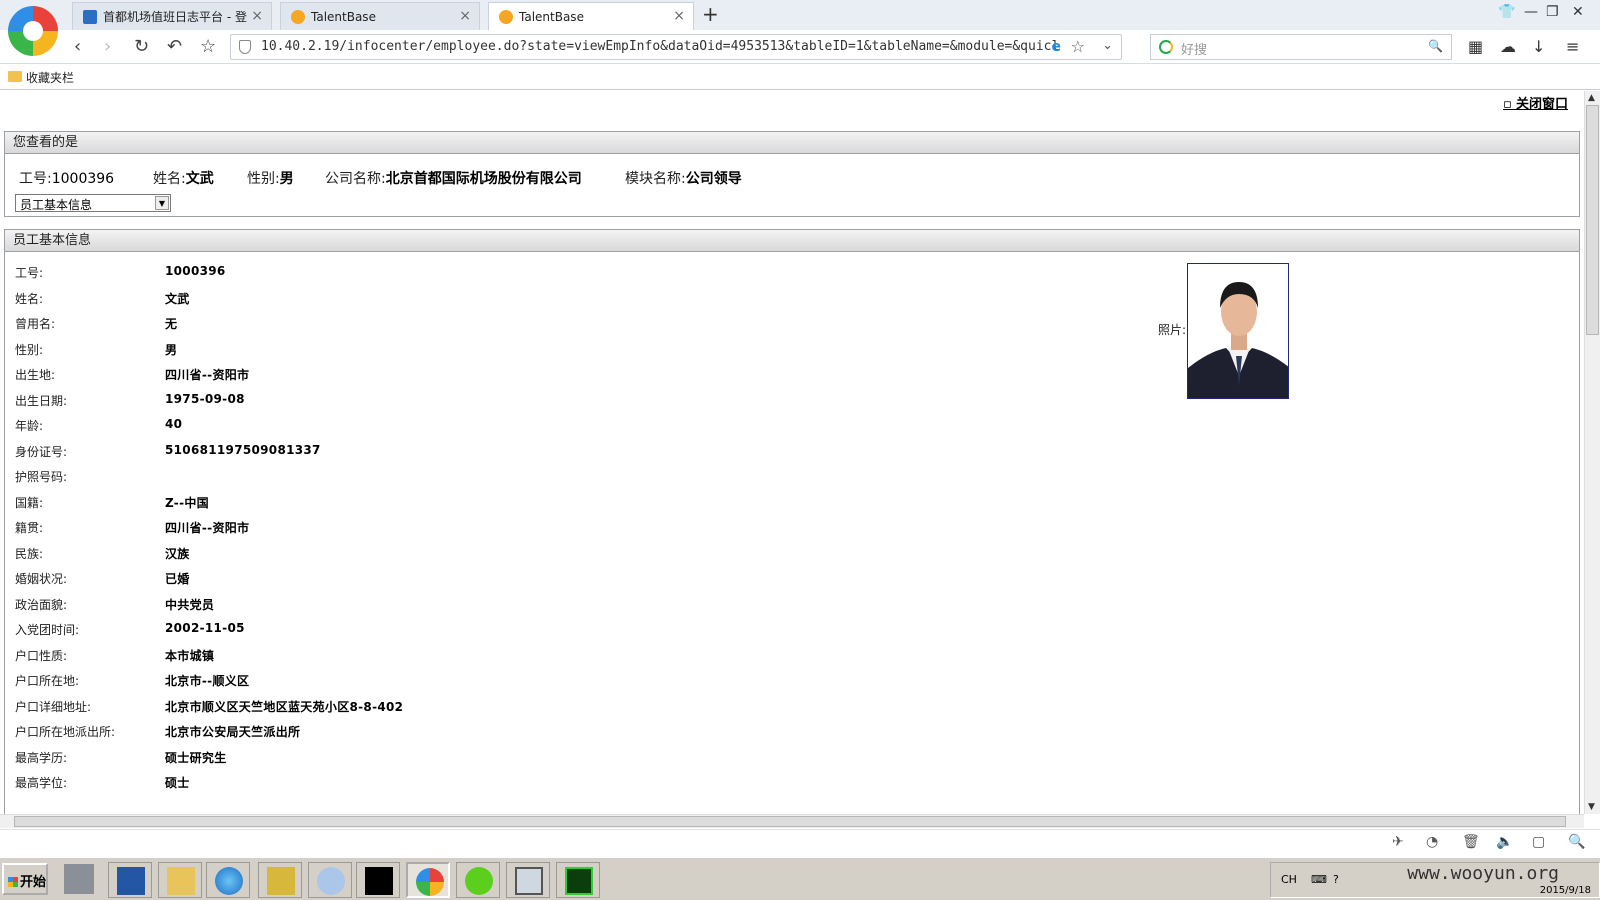 Image resolution: width=1600 pixels, height=900 pixels. Describe the element at coordinates (1591, 98) in the screenshot. I see `scroll-up-icon: ▲` at that location.